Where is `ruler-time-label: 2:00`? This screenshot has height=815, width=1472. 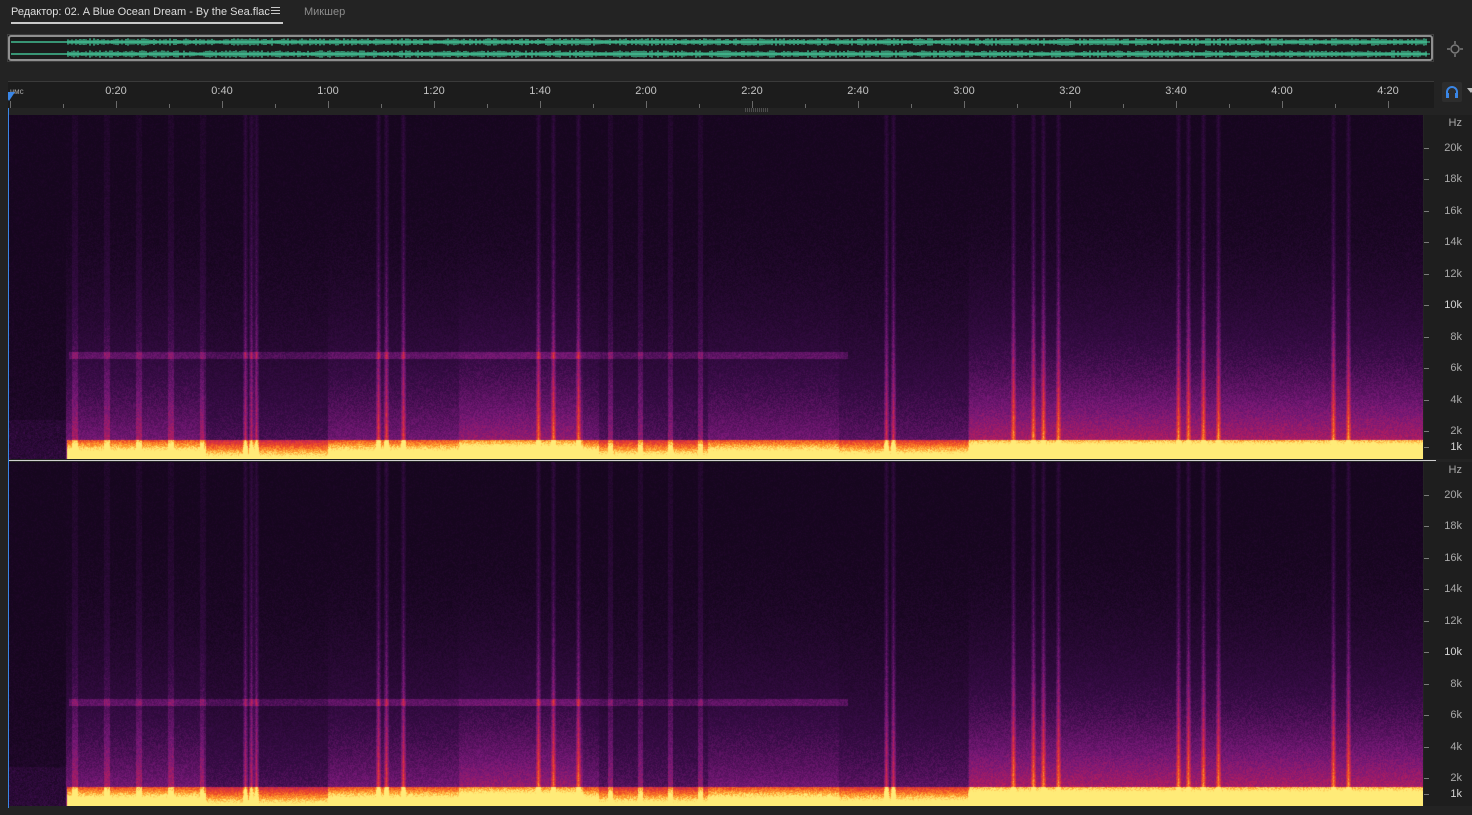
ruler-time-label: 2:00 is located at coordinates (646, 91).